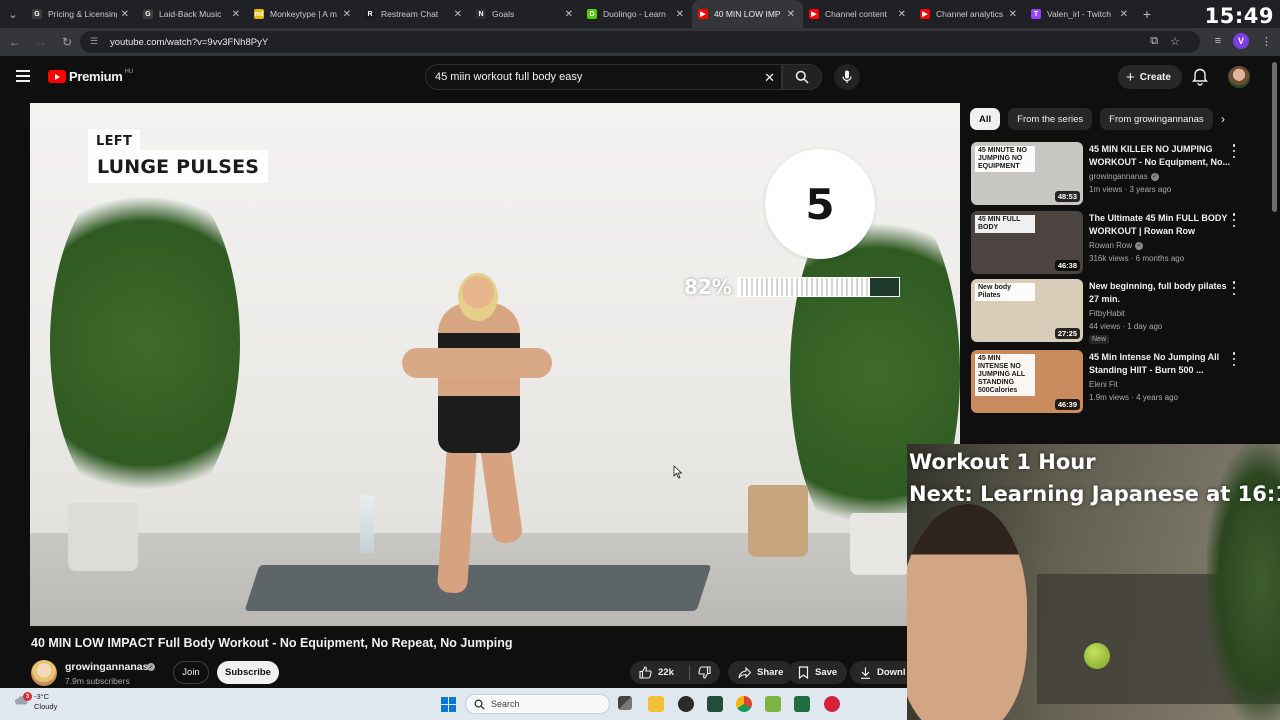  What do you see at coordinates (1150, 77) in the screenshot?
I see `create-button: + Create` at bounding box center [1150, 77].